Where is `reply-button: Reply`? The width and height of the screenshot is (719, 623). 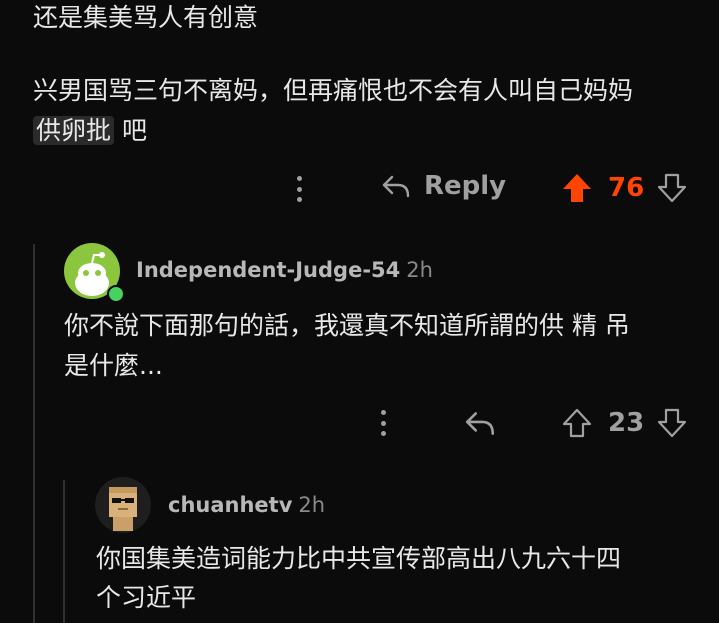 reply-button: Reply is located at coordinates (443, 186).